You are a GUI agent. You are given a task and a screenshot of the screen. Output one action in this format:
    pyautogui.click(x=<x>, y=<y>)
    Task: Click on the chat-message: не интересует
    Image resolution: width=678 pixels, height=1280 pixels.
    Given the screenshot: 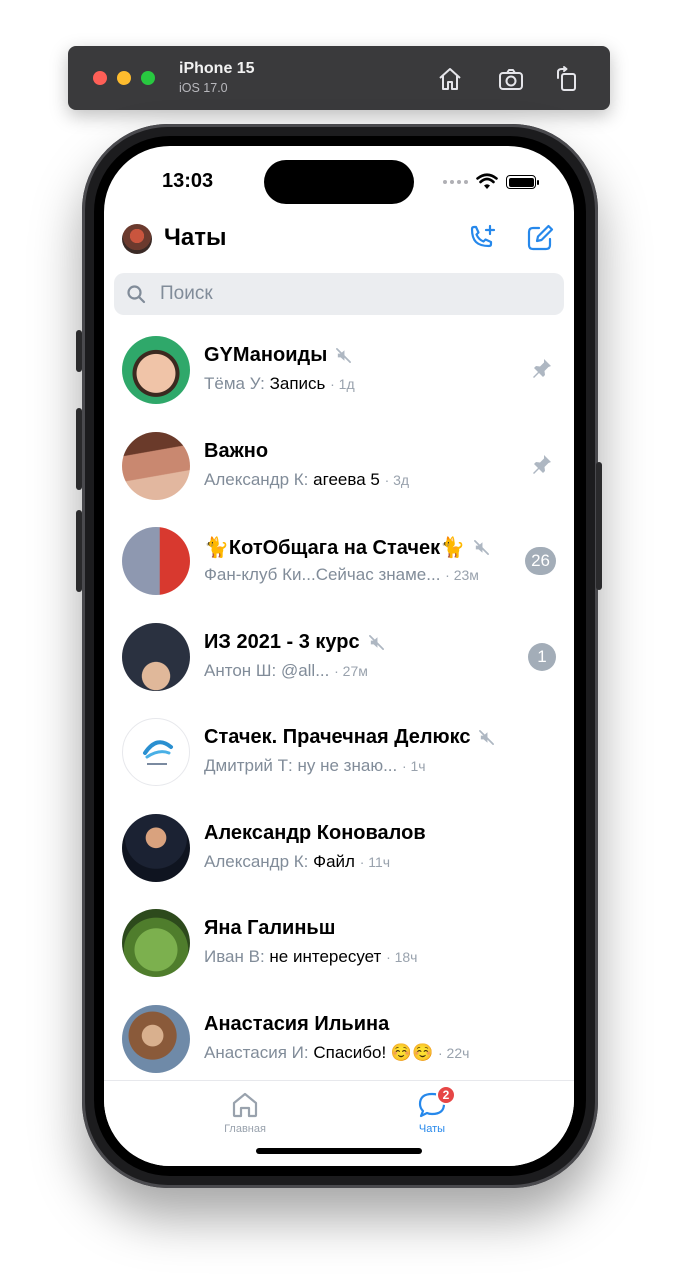 What is the action you would take?
    pyautogui.click(x=325, y=956)
    